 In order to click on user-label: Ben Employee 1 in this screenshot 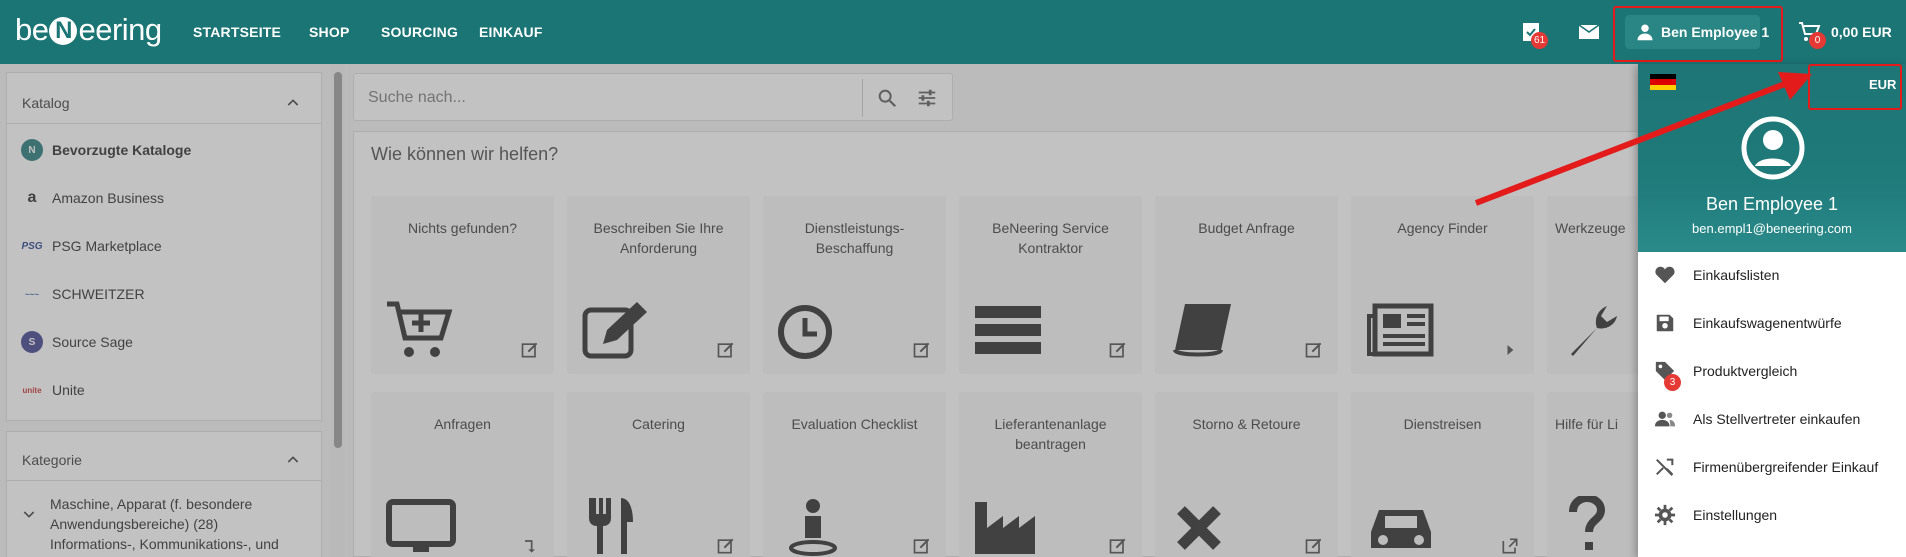, I will do `click(1715, 32)`.